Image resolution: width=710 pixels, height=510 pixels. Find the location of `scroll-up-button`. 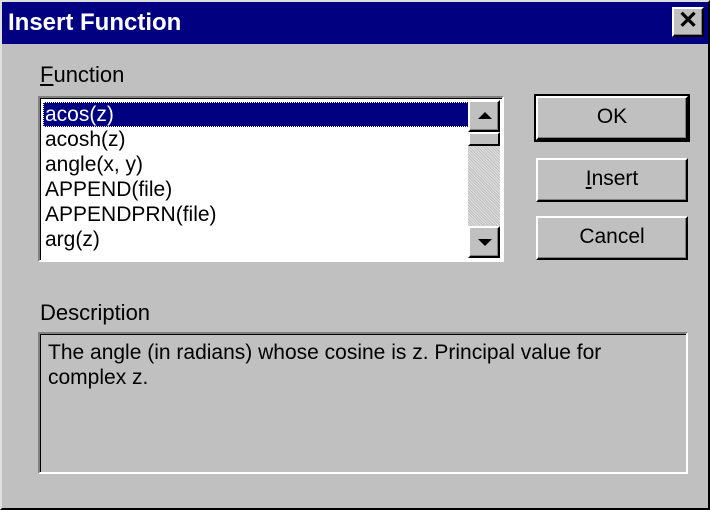

scroll-up-button is located at coordinates (484, 116).